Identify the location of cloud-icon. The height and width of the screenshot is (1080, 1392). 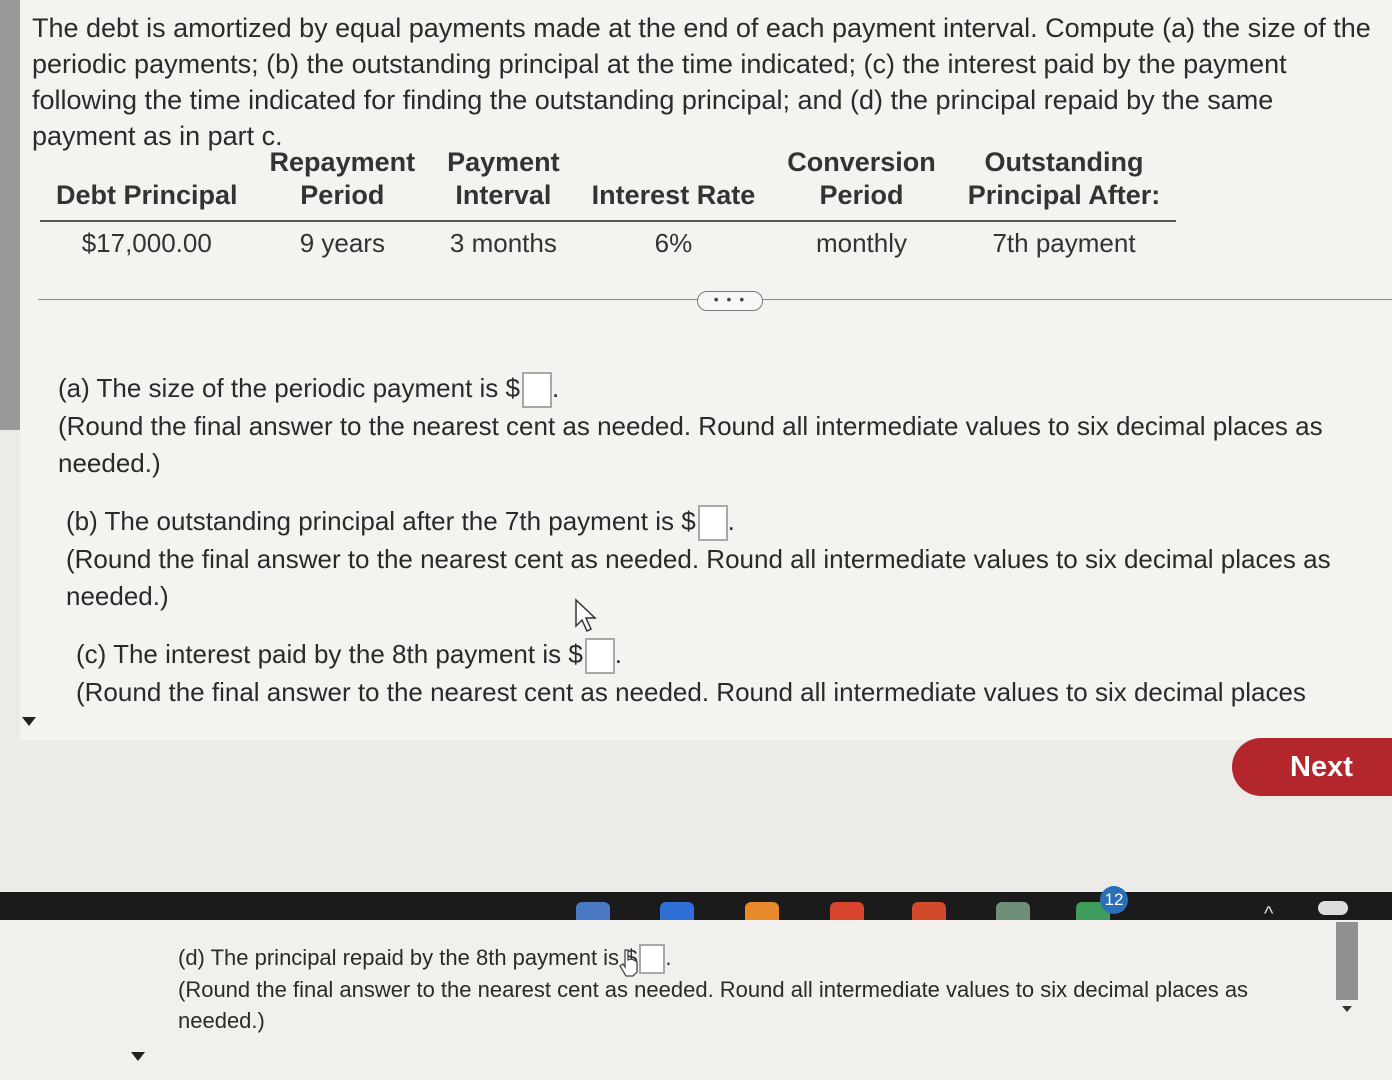
(1333, 908).